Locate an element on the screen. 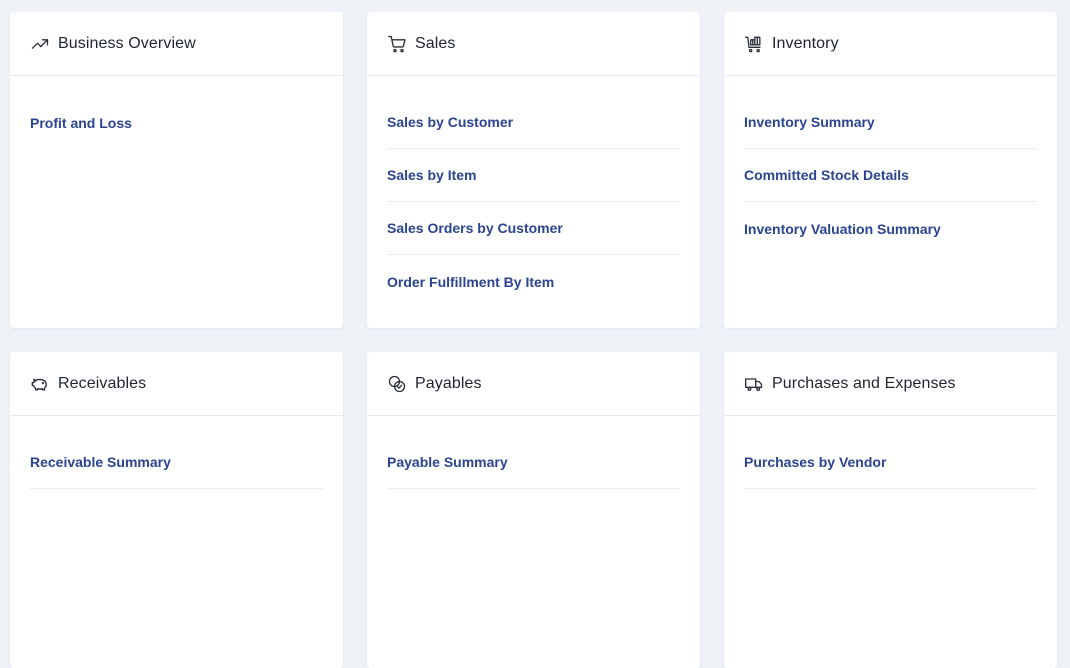 Image resolution: width=1070 pixels, height=668 pixels. card-header: Receivables is located at coordinates (176, 384).